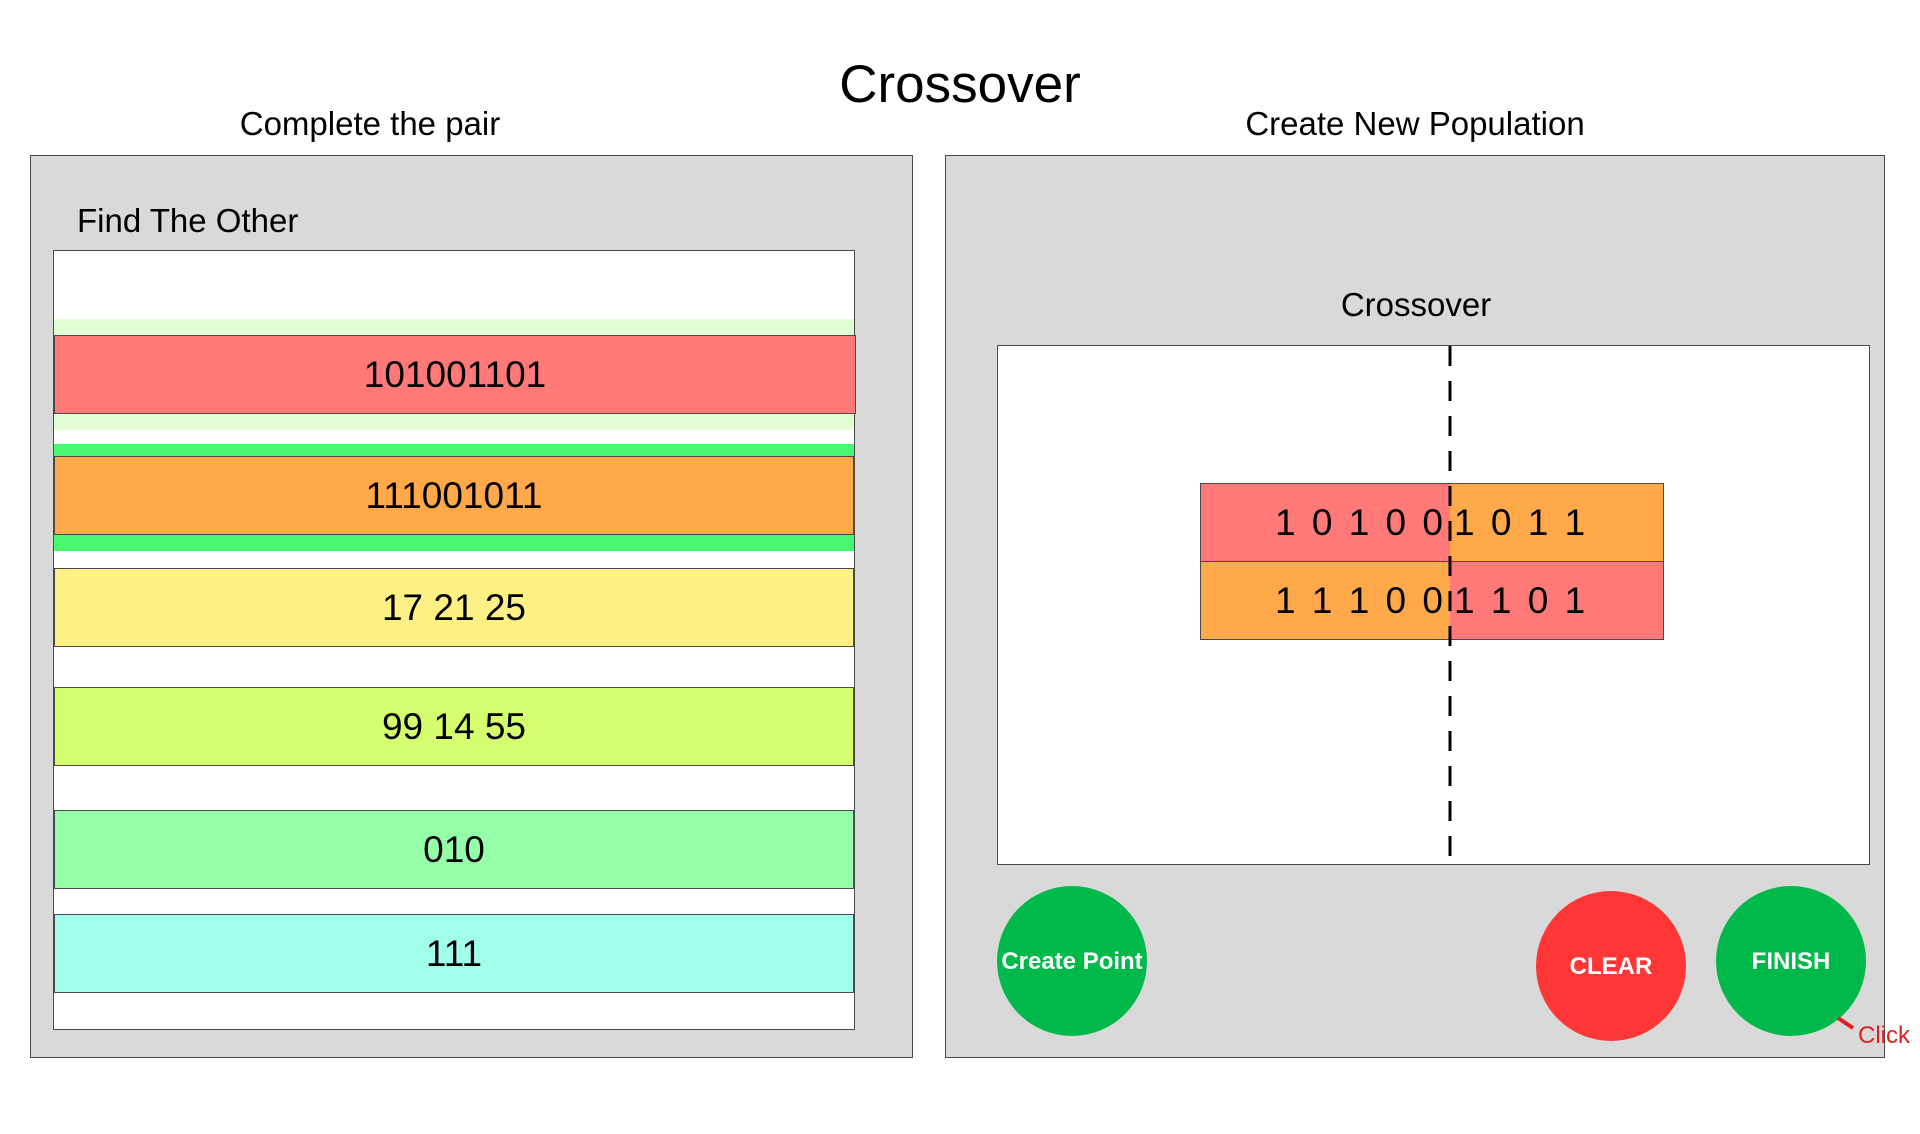 Image resolution: width=1920 pixels, height=1134 pixels. What do you see at coordinates (370, 123) in the screenshot?
I see `left-panel-heading: Complete the pair` at bounding box center [370, 123].